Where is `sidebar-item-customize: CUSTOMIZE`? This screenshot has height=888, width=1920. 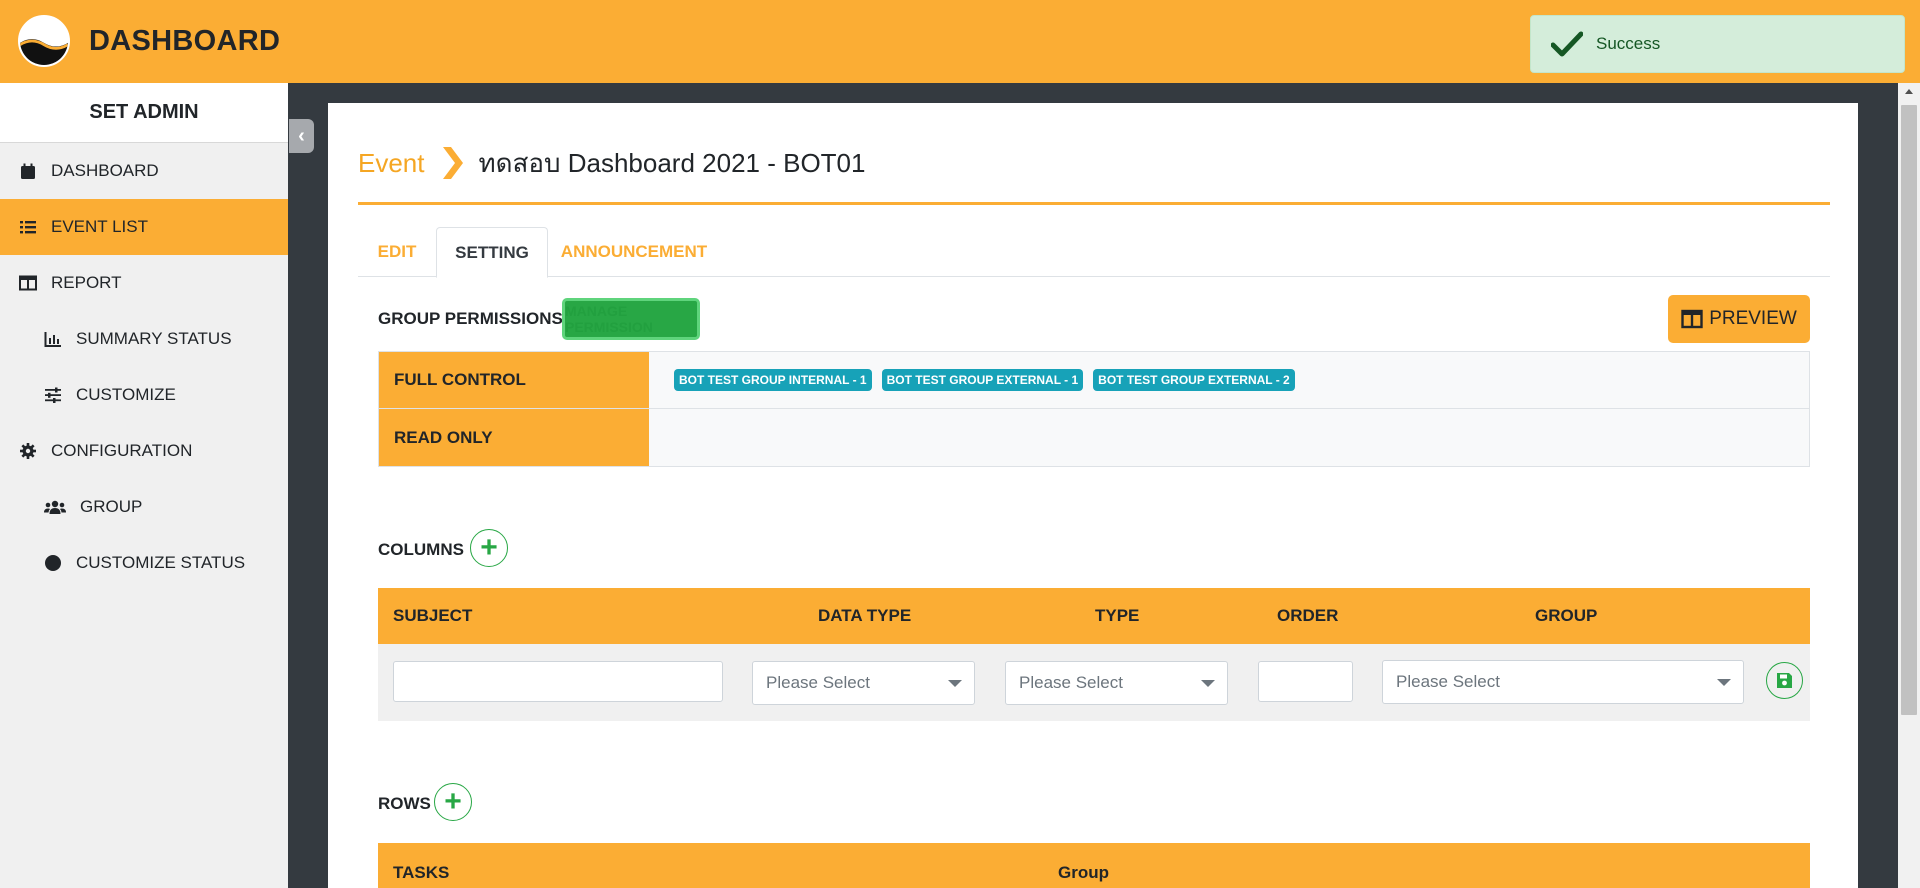
sidebar-item-customize: CUSTOMIZE is located at coordinates (144, 395).